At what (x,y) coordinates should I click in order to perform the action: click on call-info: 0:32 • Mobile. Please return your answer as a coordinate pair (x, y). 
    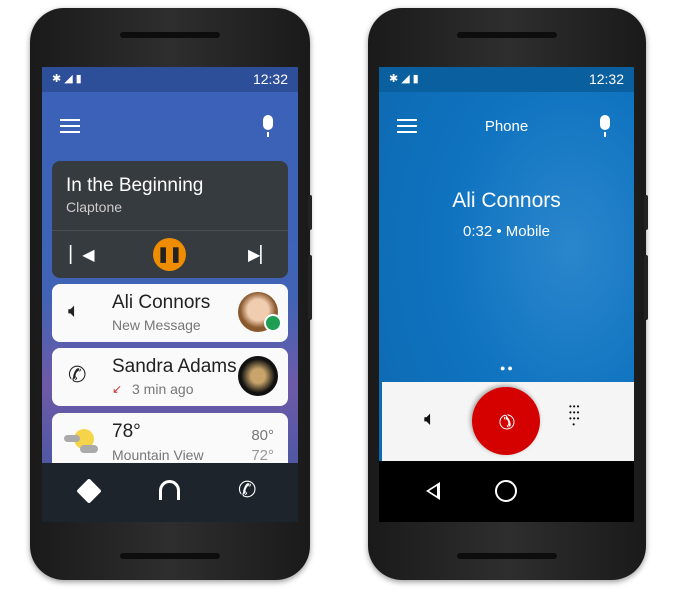
    Looking at the image, I should click on (506, 231).